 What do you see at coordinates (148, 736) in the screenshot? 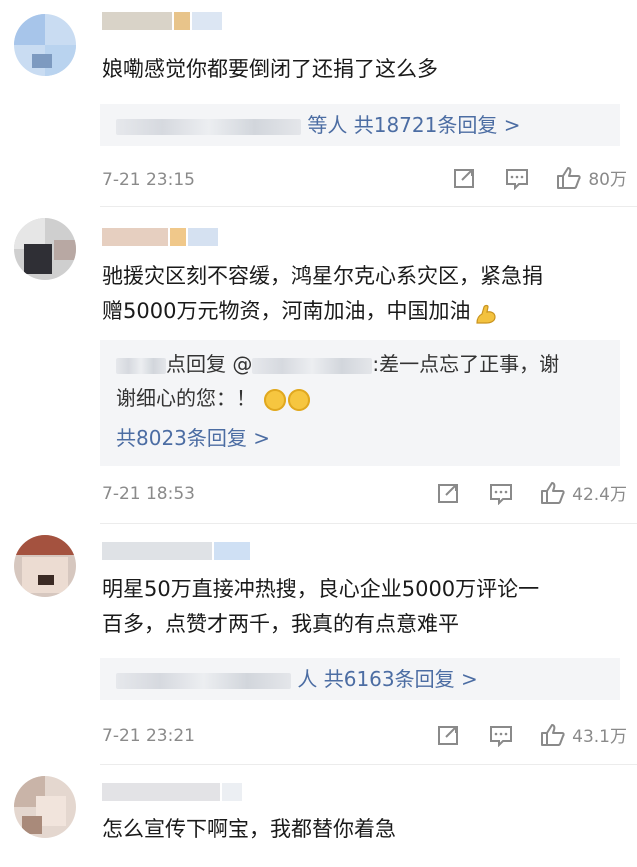
I see `timestamp: 7-21 23:21` at bounding box center [148, 736].